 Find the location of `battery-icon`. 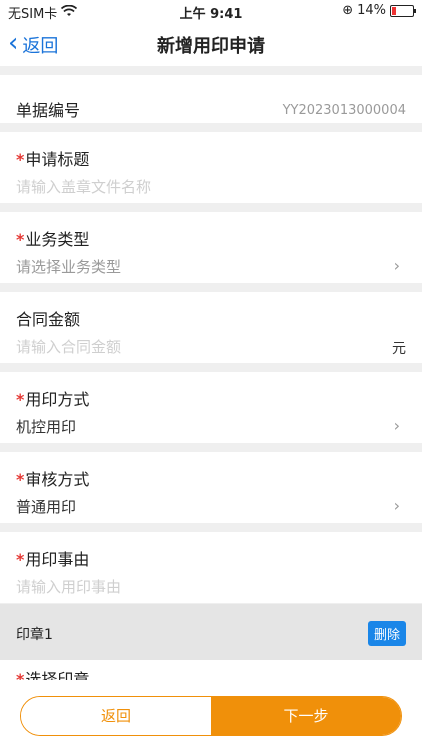

battery-icon is located at coordinates (403, 10).